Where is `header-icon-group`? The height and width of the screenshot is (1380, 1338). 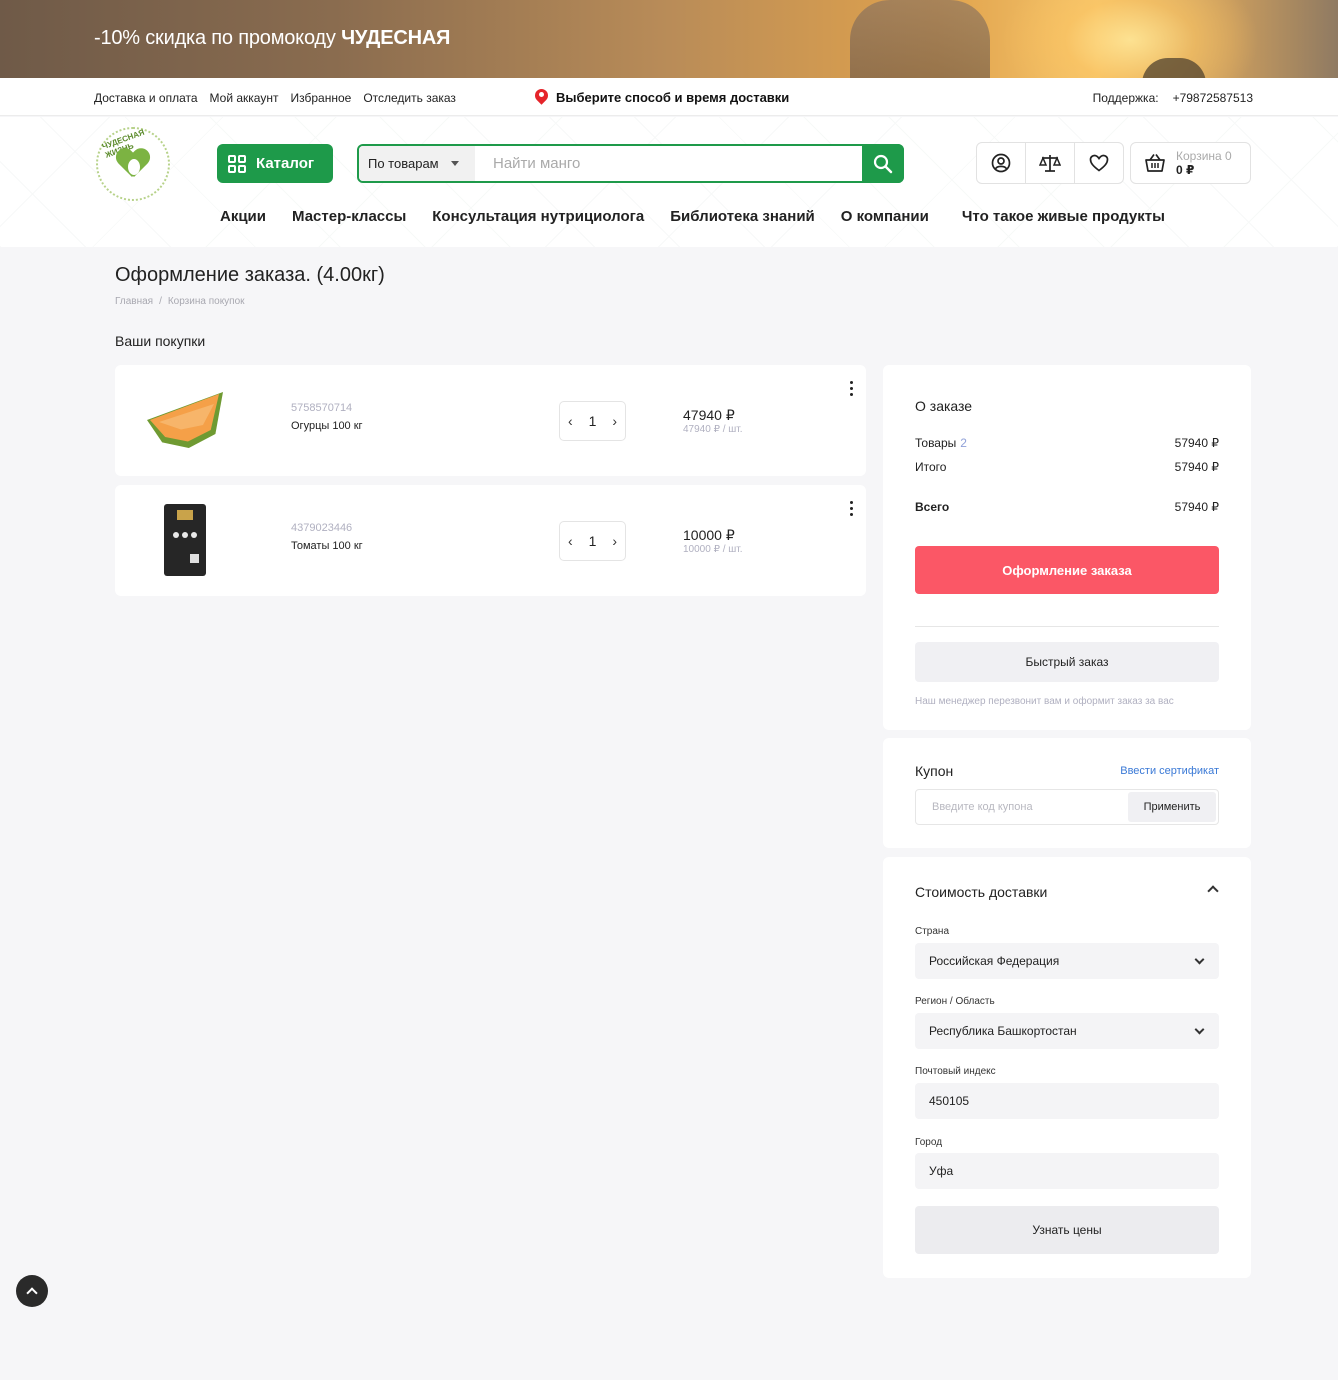
header-icon-group is located at coordinates (1050, 163).